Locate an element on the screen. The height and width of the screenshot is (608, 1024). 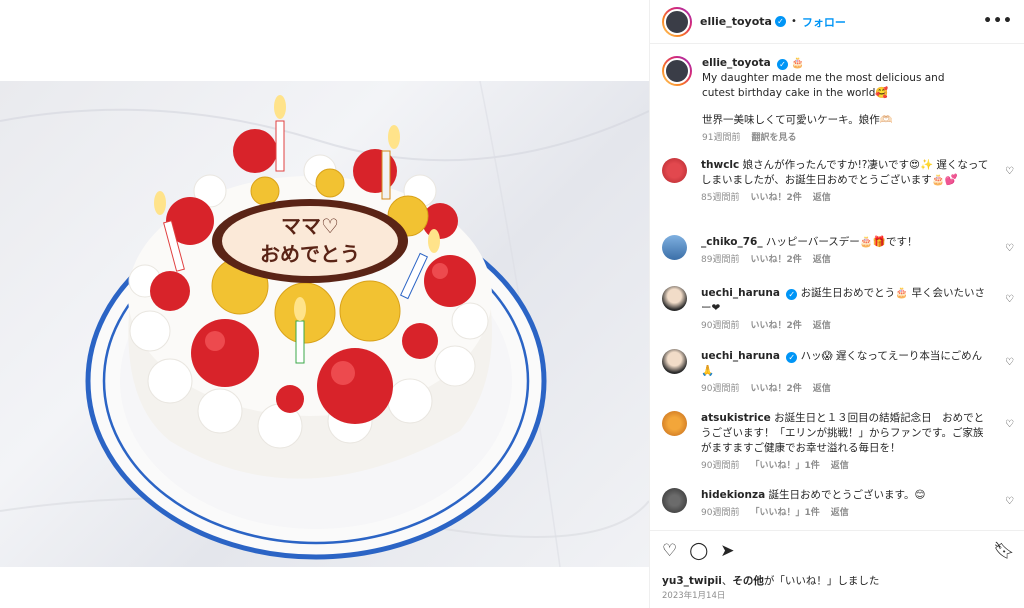
post-date: 2023年1月14日 is located at coordinates (694, 596).